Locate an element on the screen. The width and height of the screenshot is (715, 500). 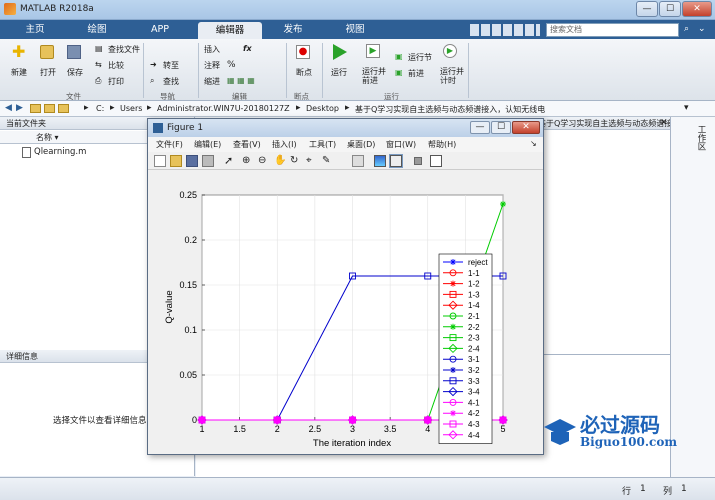
compare-button: 比较 is located at coordinates (116, 65).